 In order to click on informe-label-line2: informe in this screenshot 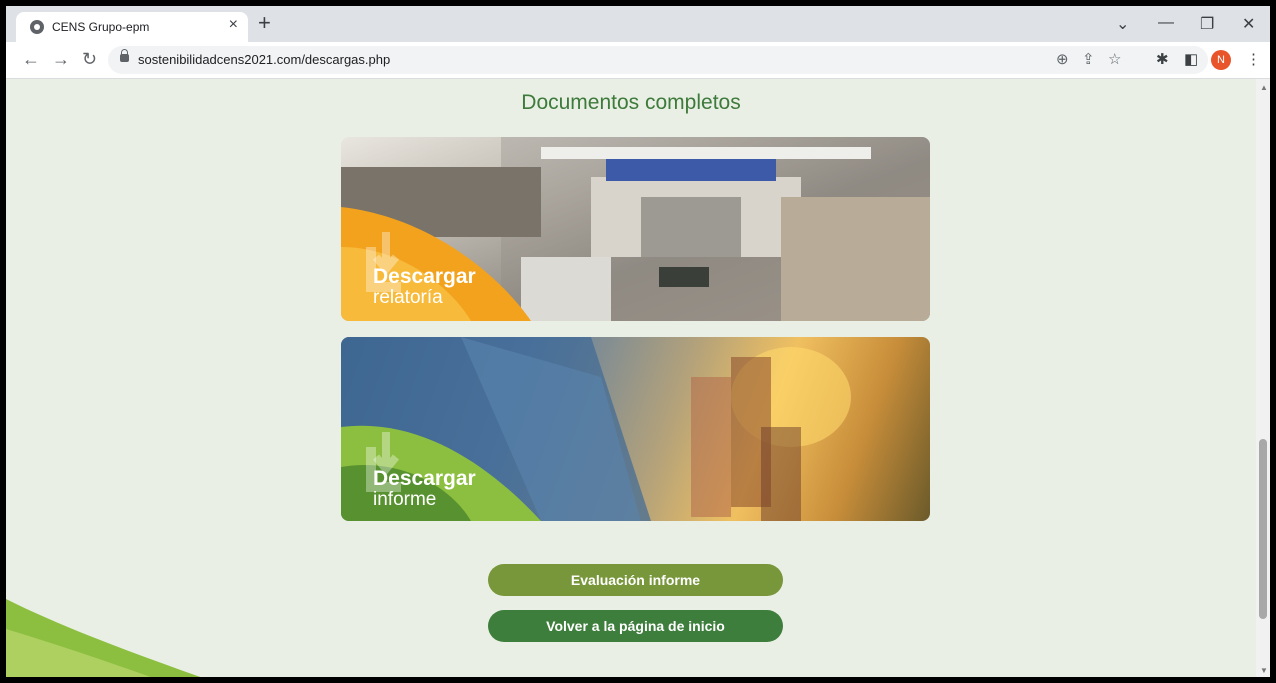, I will do `click(404, 500)`.